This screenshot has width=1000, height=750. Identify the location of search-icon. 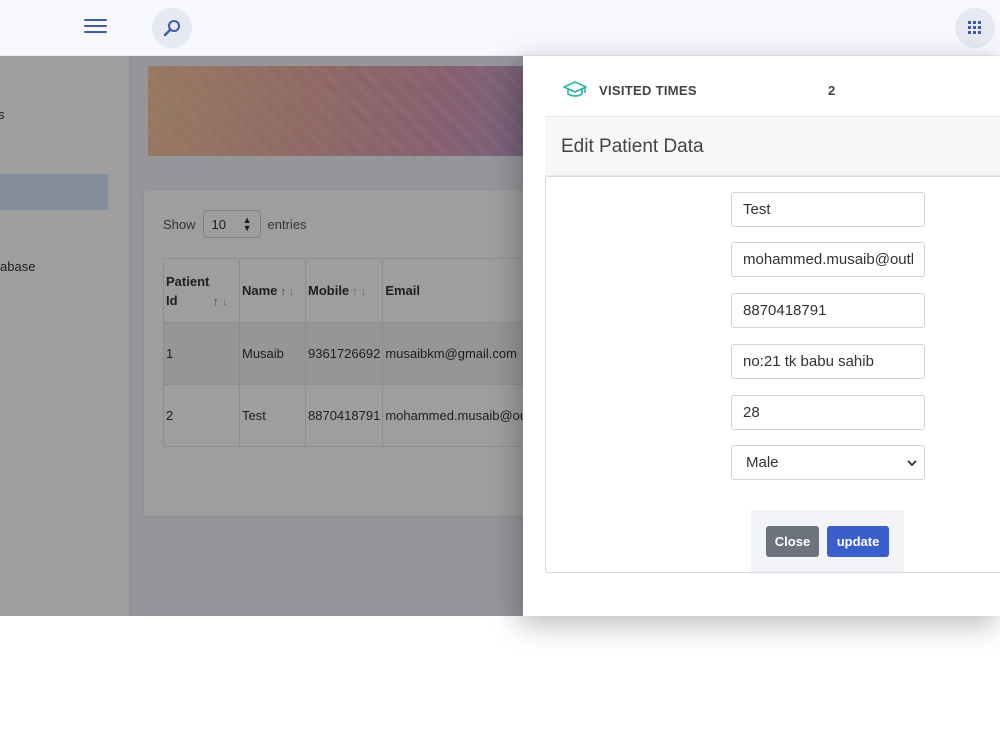
(171, 28).